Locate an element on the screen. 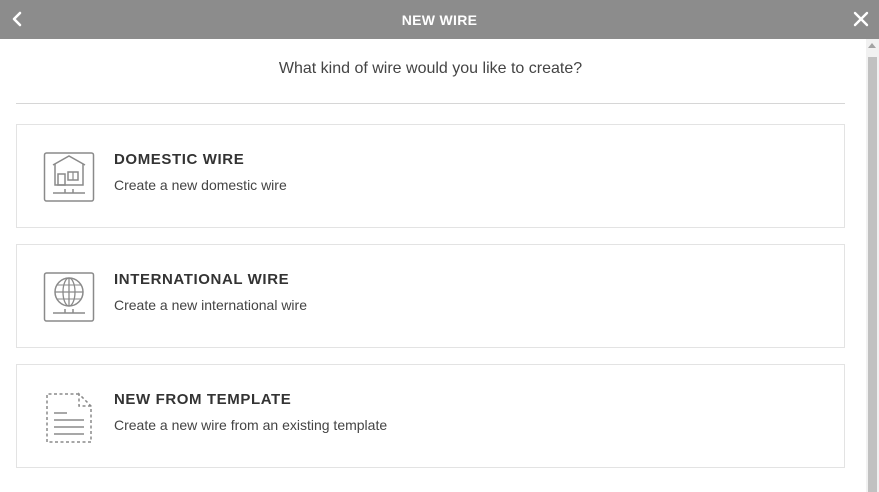 This screenshot has width=879, height=492. divider is located at coordinates (430, 103).